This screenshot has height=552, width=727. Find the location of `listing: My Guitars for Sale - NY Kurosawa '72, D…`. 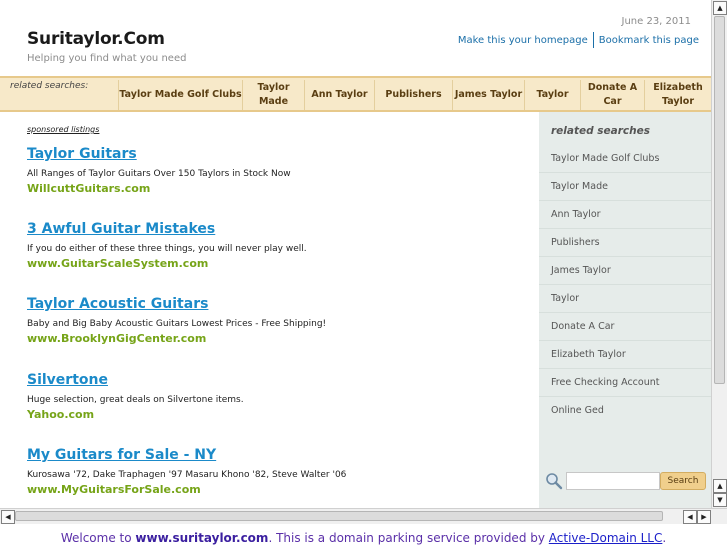

listing: My Guitars for Sale - NY Kurosawa '72, D… is located at coordinates (277, 471).